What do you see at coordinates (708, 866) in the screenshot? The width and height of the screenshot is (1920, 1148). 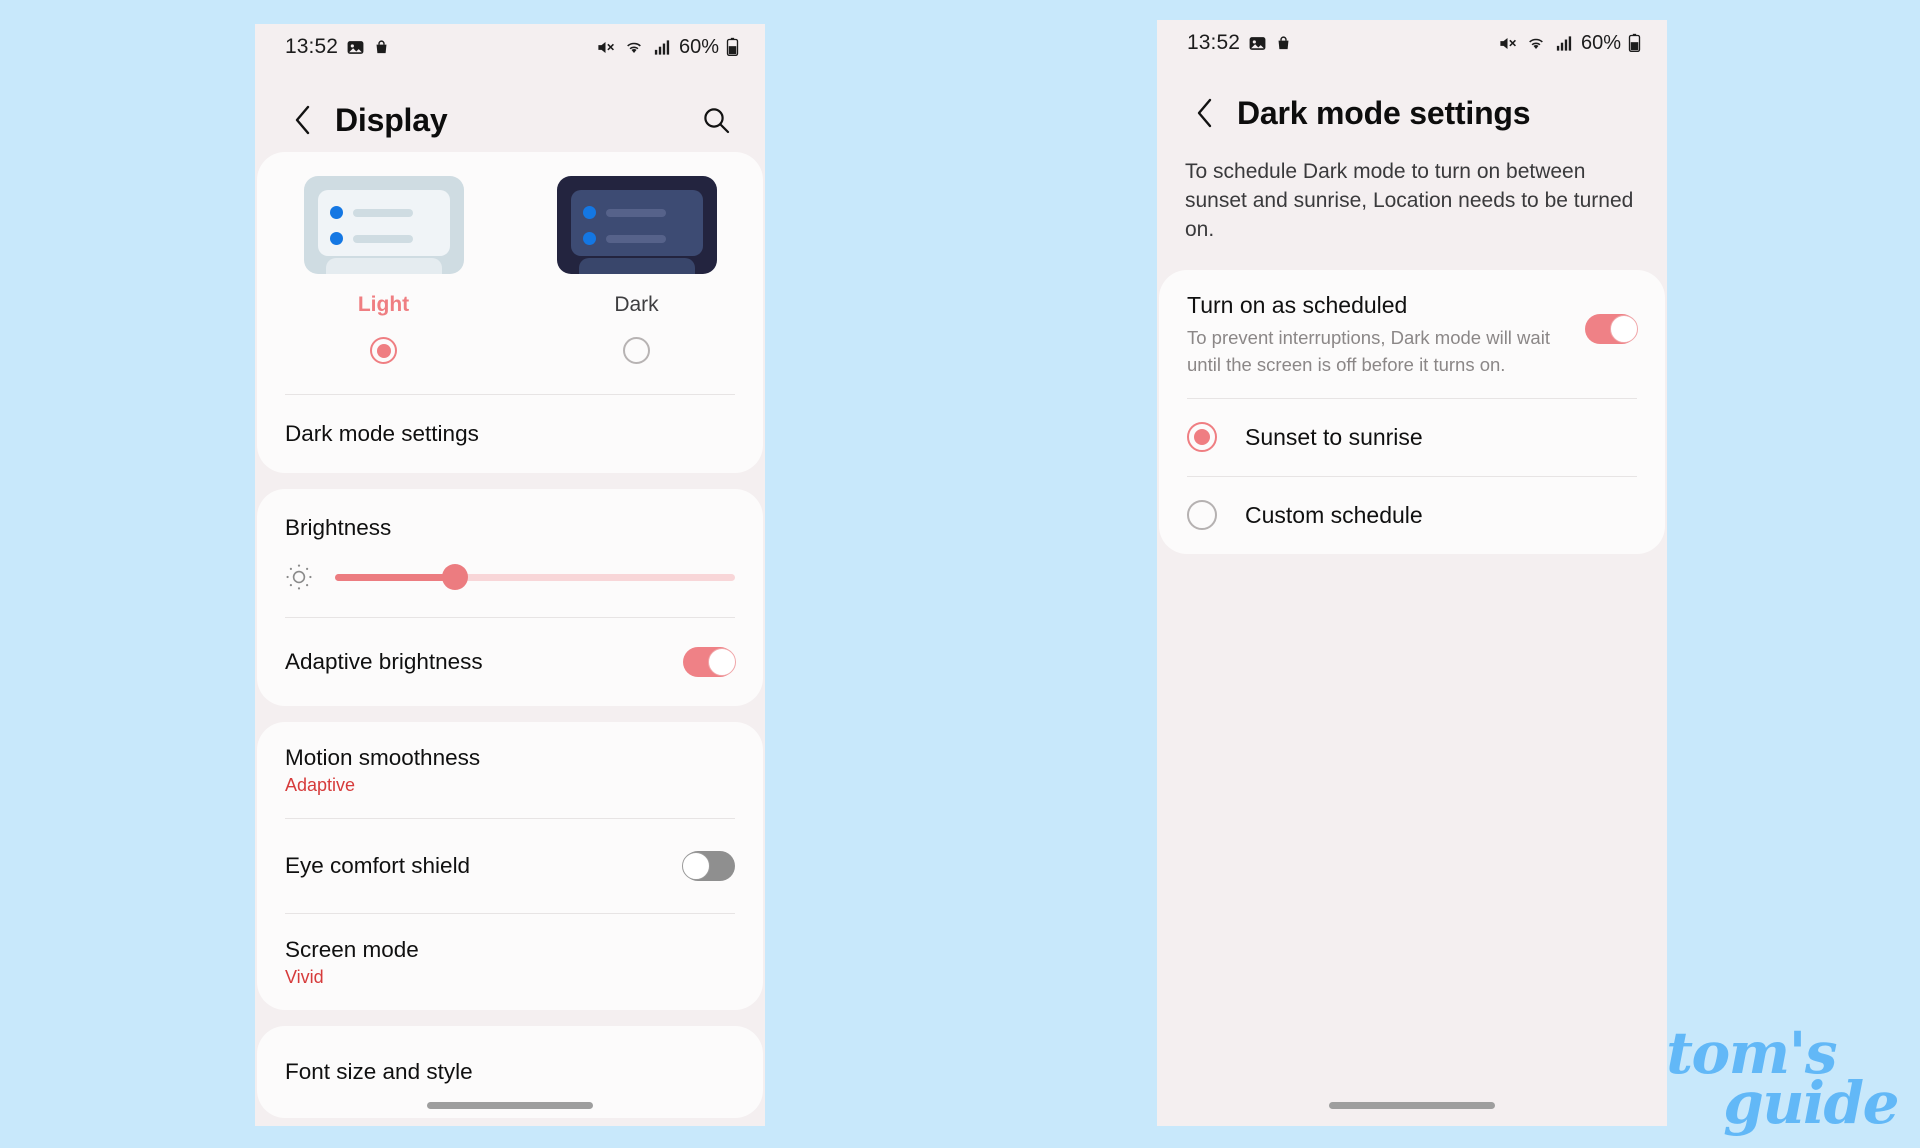 I see `eye-comfort-shield-toggle` at bounding box center [708, 866].